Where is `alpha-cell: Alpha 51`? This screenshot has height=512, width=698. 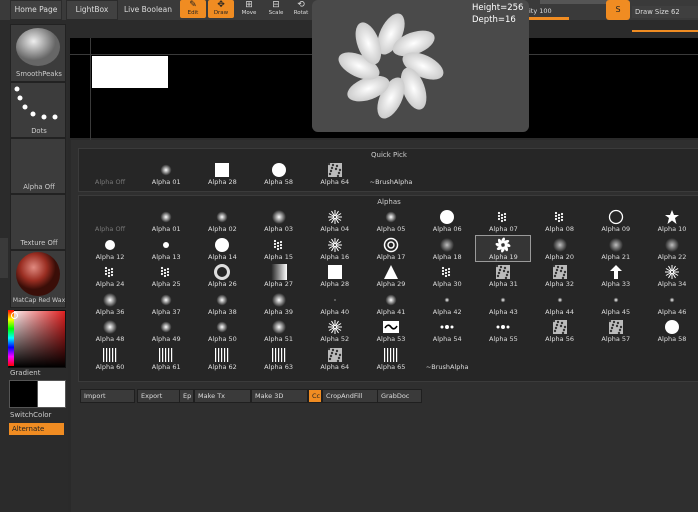 alpha-cell: Alpha 51 is located at coordinates (279, 330).